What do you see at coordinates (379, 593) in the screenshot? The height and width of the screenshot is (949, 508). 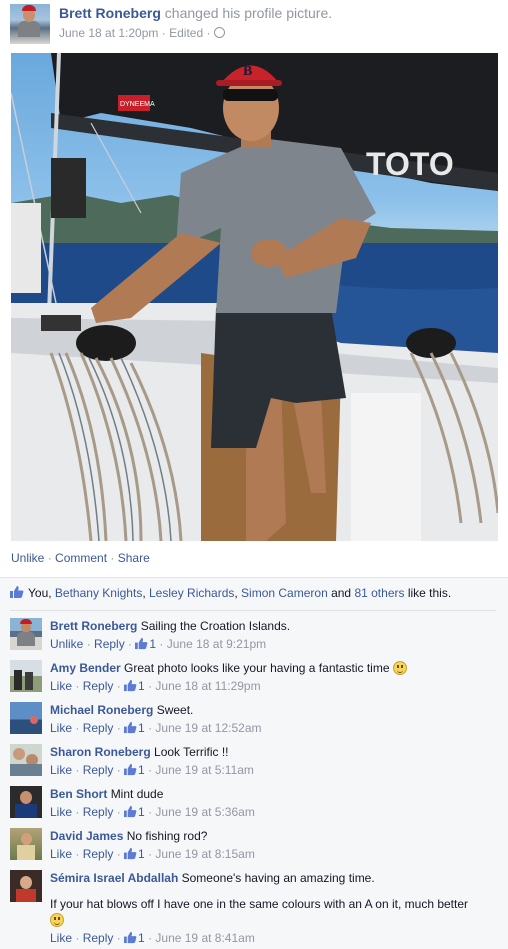 I see `others-link: 81 others` at bounding box center [379, 593].